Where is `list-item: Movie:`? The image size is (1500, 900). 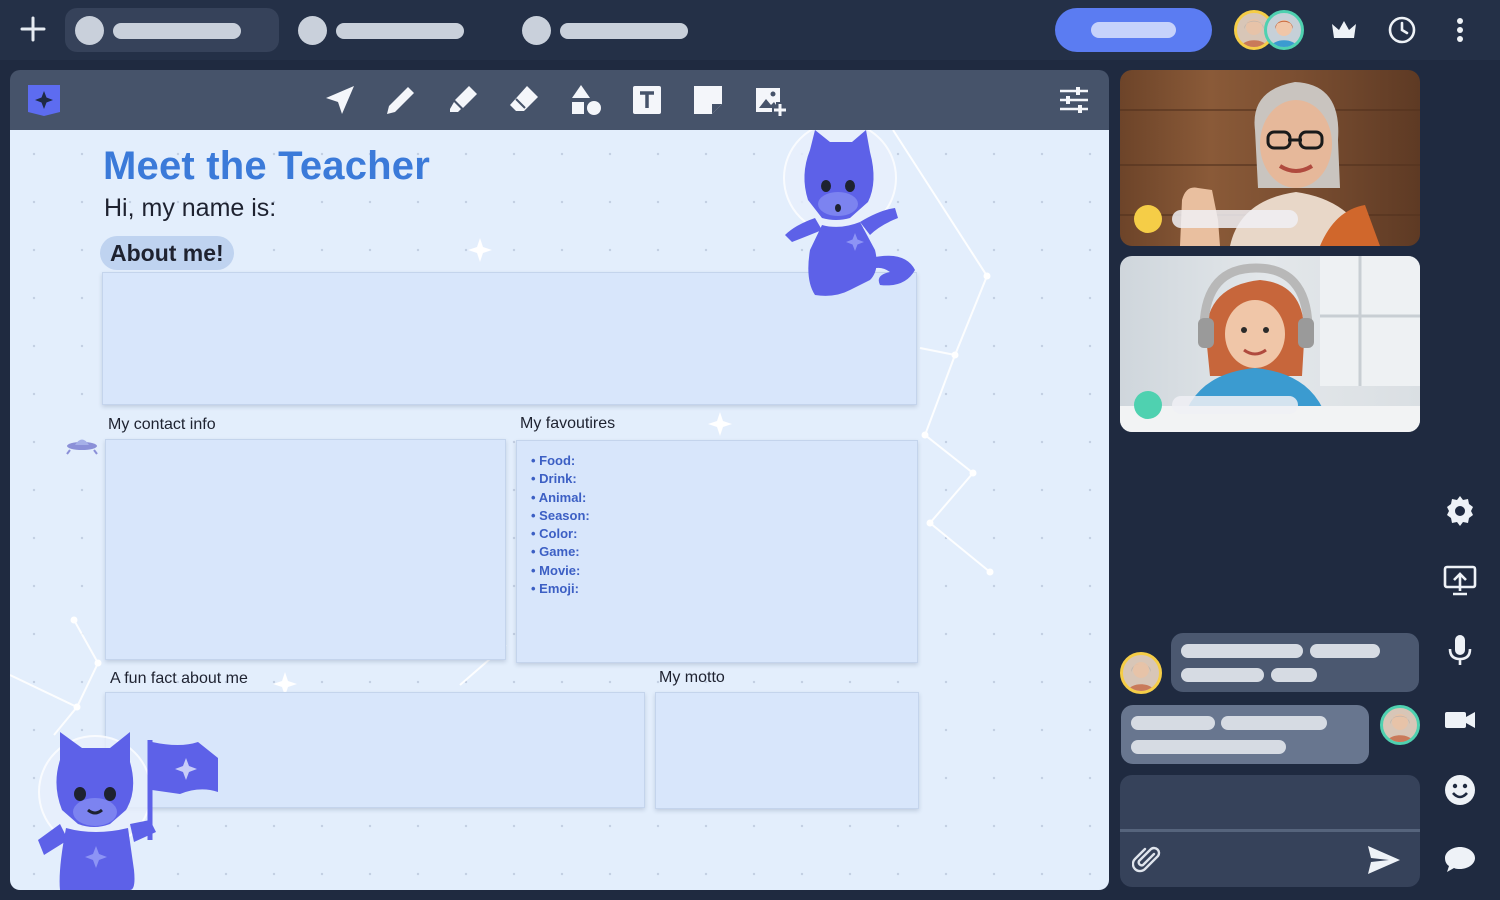 list-item: Movie: is located at coordinates (560, 572).